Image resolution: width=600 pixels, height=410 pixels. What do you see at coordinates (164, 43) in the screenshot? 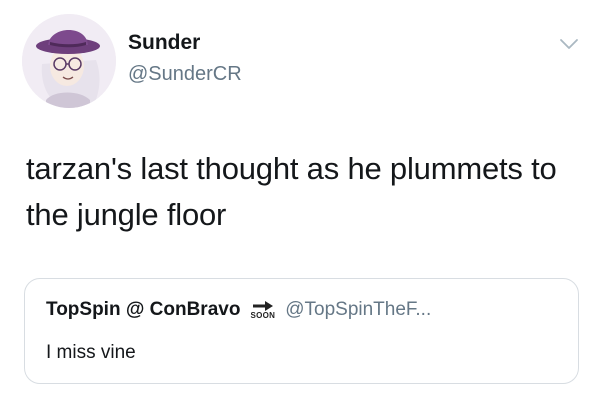
I see `author-display-name: Sunder` at bounding box center [164, 43].